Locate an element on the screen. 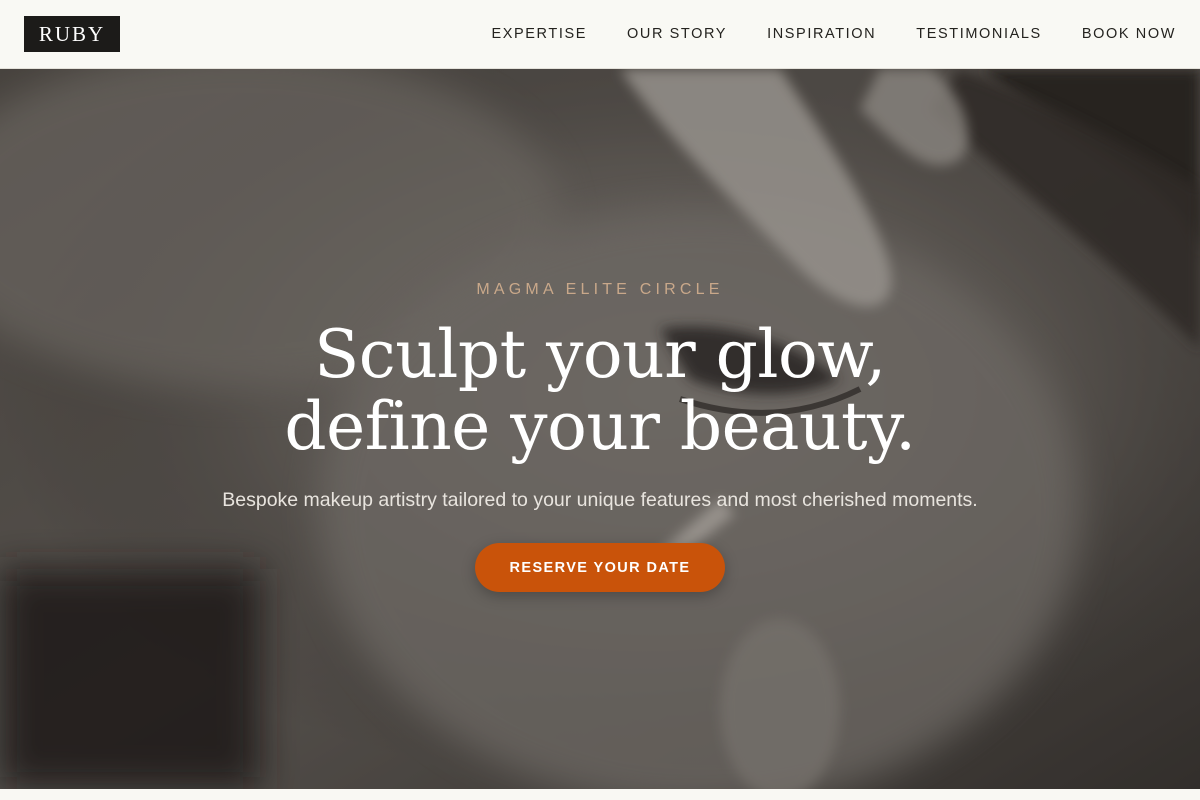 The height and width of the screenshot is (800, 1200). nav-item-our-story: OUR STORY is located at coordinates (677, 34).